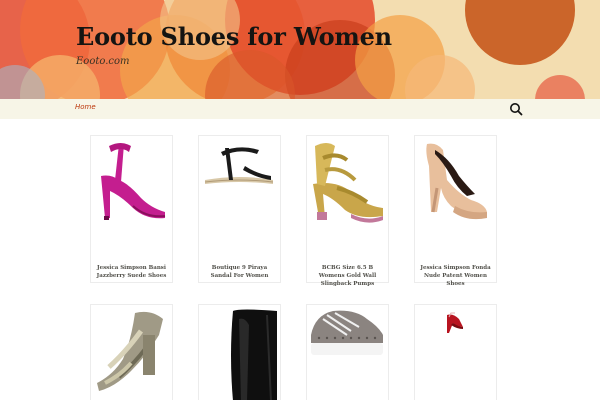  I want to click on site-description: Eooto.com, so click(103, 61).